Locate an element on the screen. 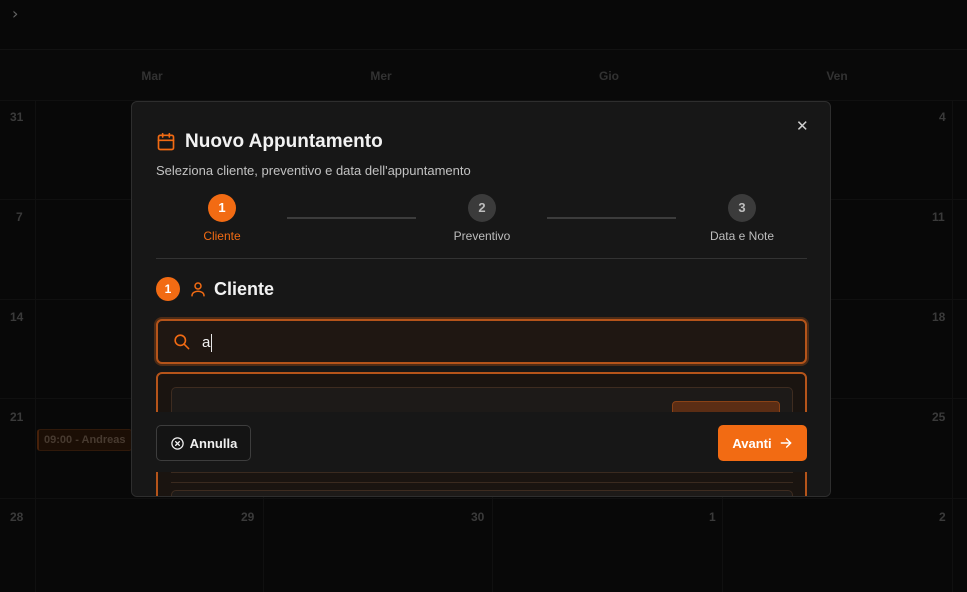 The width and height of the screenshot is (967, 592). section-title: Cliente is located at coordinates (244, 288).